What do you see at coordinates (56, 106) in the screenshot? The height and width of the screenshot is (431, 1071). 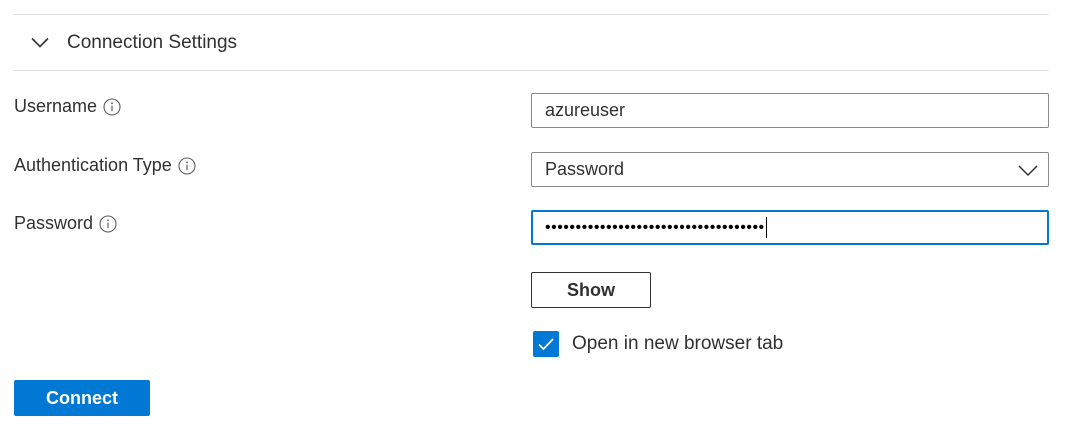 I see `username-label-text: Username` at bounding box center [56, 106].